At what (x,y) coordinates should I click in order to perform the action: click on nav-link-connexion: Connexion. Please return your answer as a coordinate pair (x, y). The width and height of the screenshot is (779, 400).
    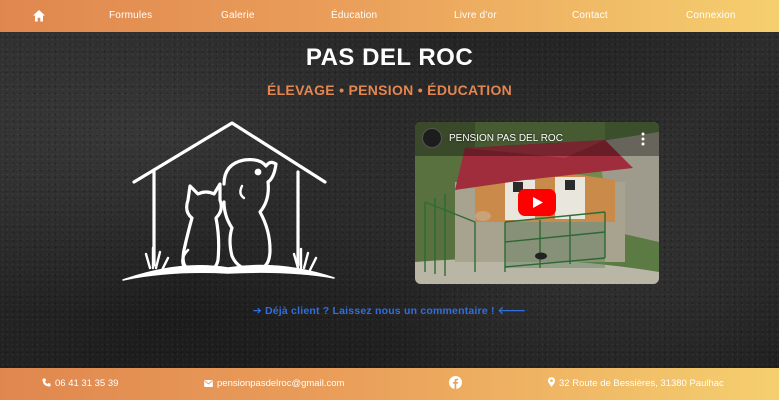
    Looking at the image, I should click on (711, 16).